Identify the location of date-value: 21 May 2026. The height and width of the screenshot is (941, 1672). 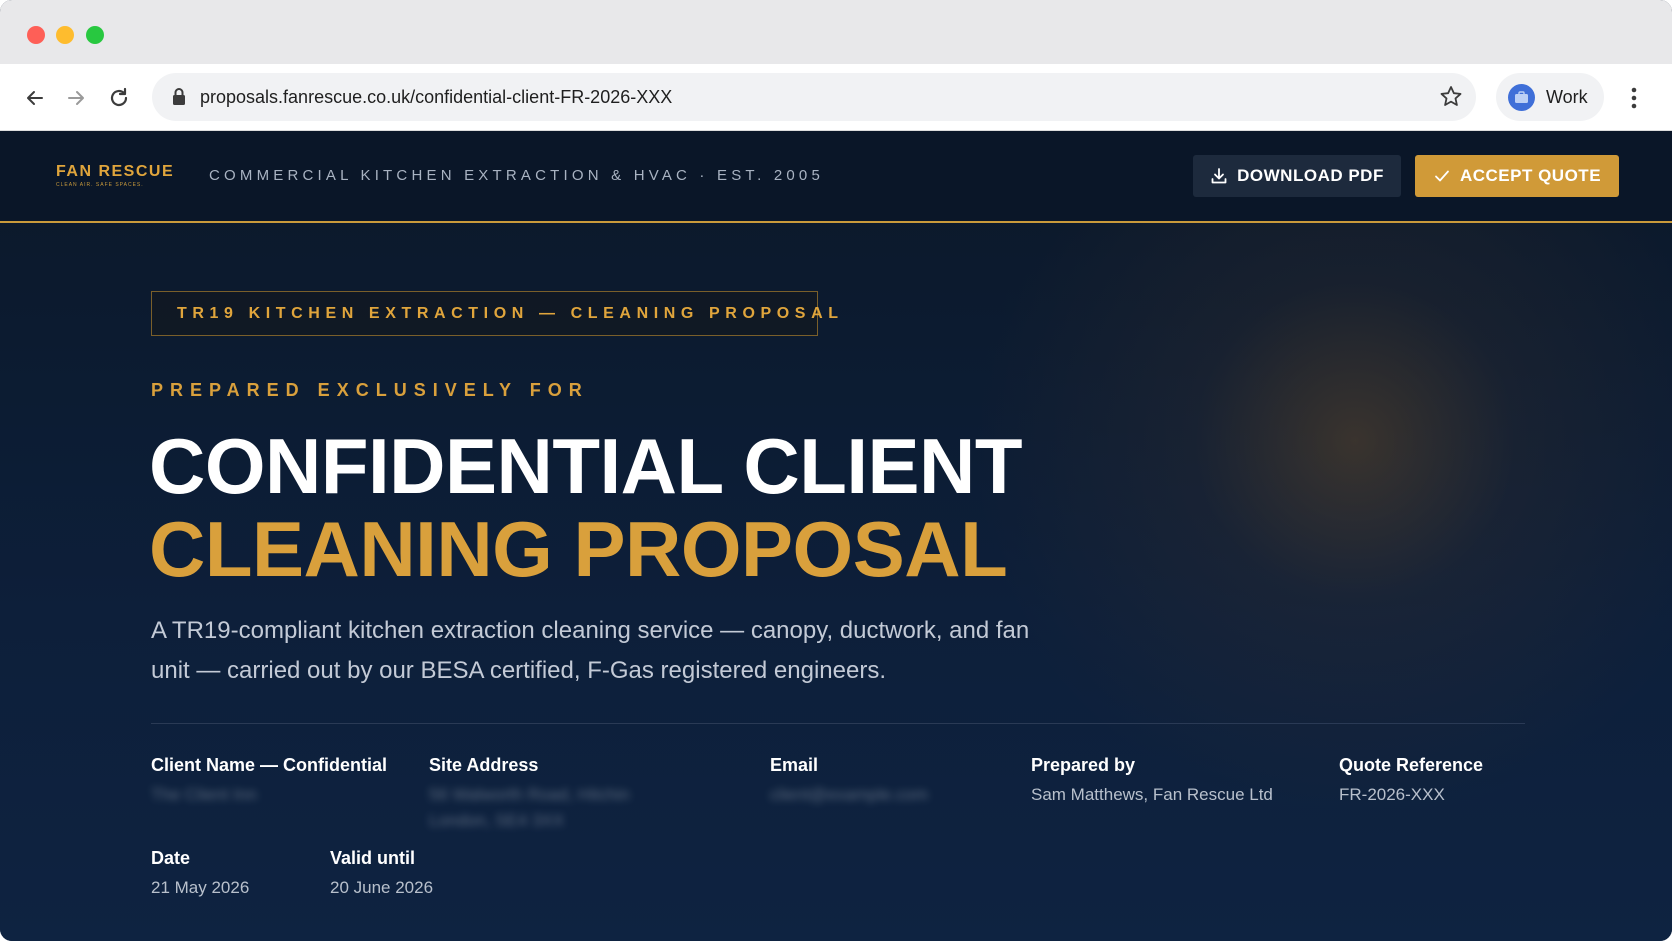
(200, 887).